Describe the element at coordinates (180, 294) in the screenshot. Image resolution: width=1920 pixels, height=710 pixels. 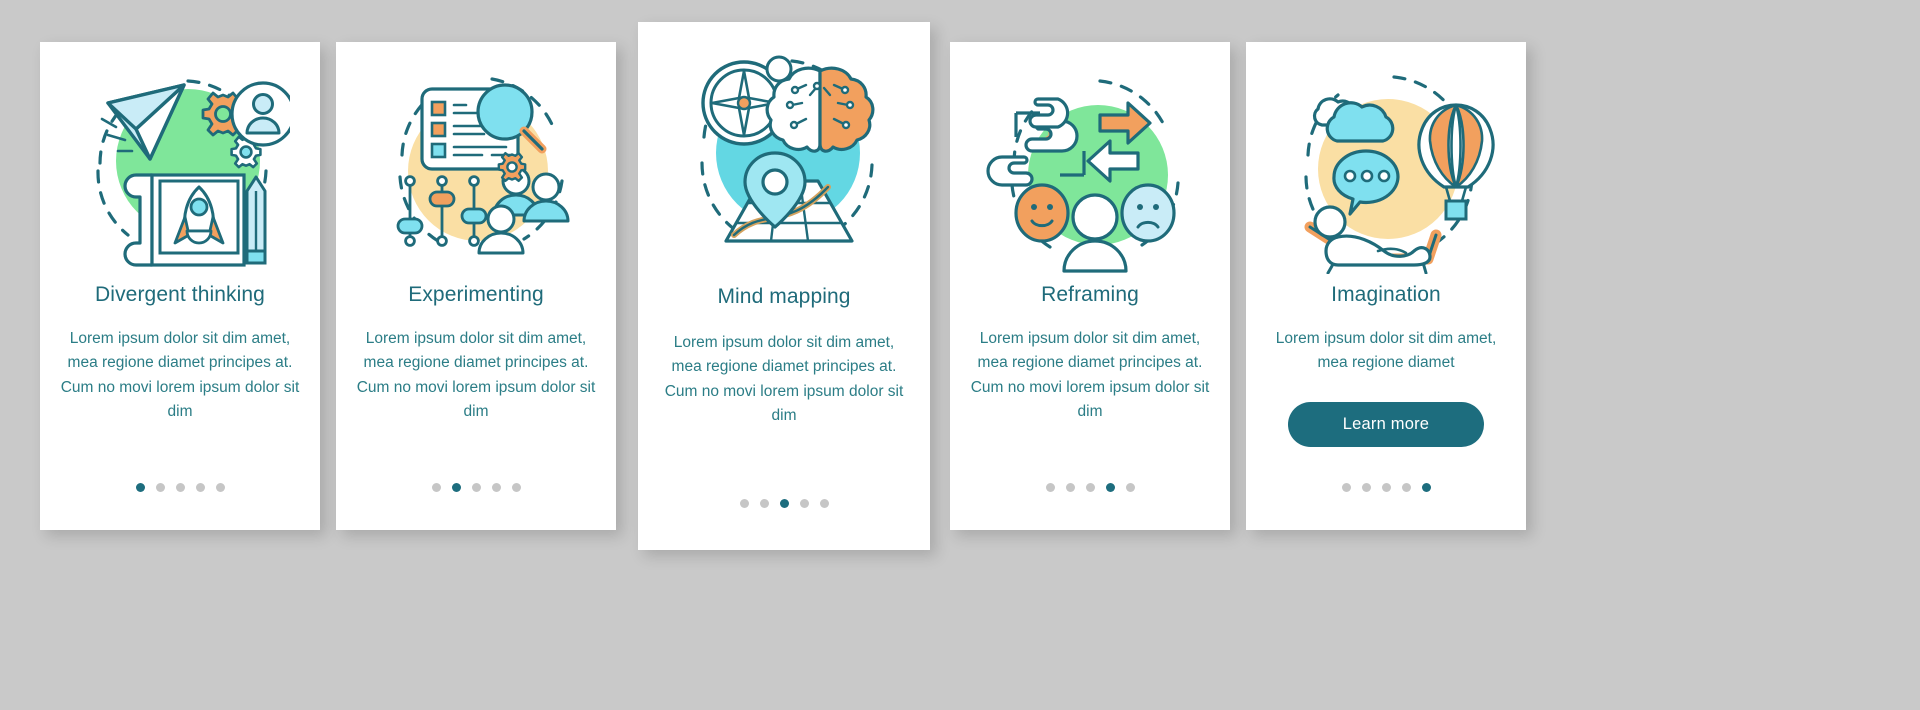
I see `card-title: Divergent thinking` at that location.